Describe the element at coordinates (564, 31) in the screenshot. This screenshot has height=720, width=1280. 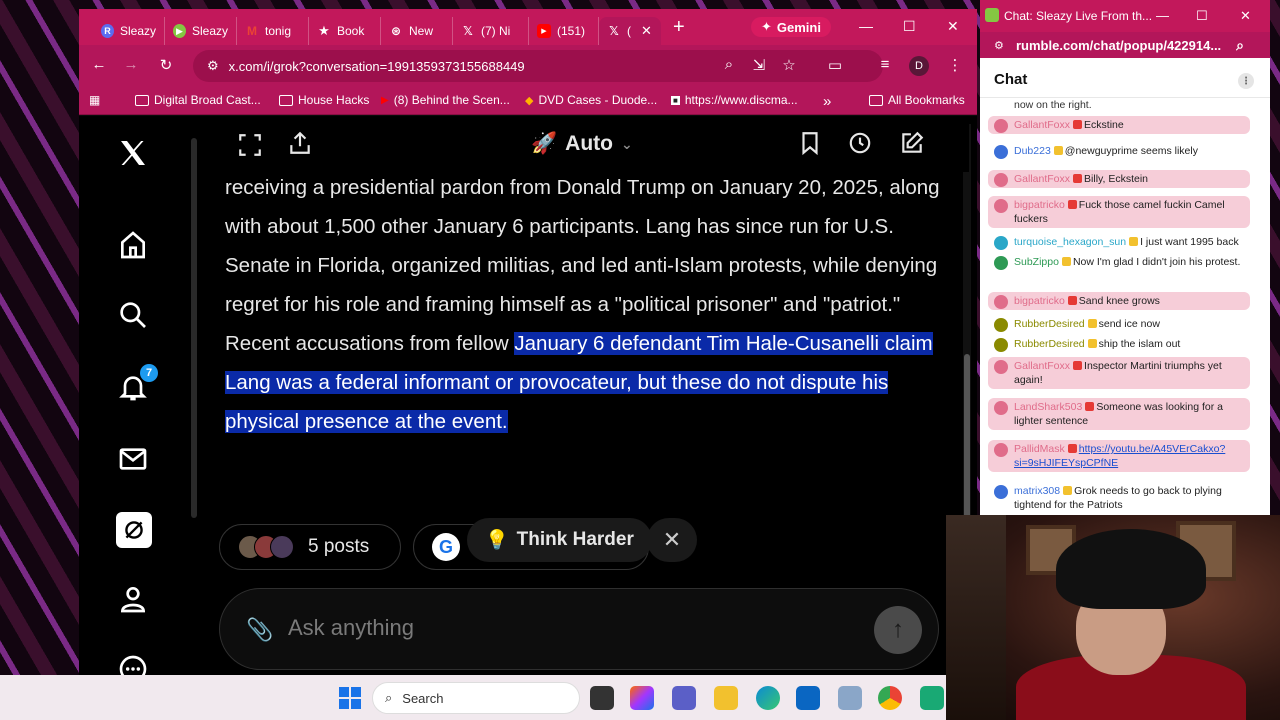
I see `tab-youtube: ▶ (151)` at that location.